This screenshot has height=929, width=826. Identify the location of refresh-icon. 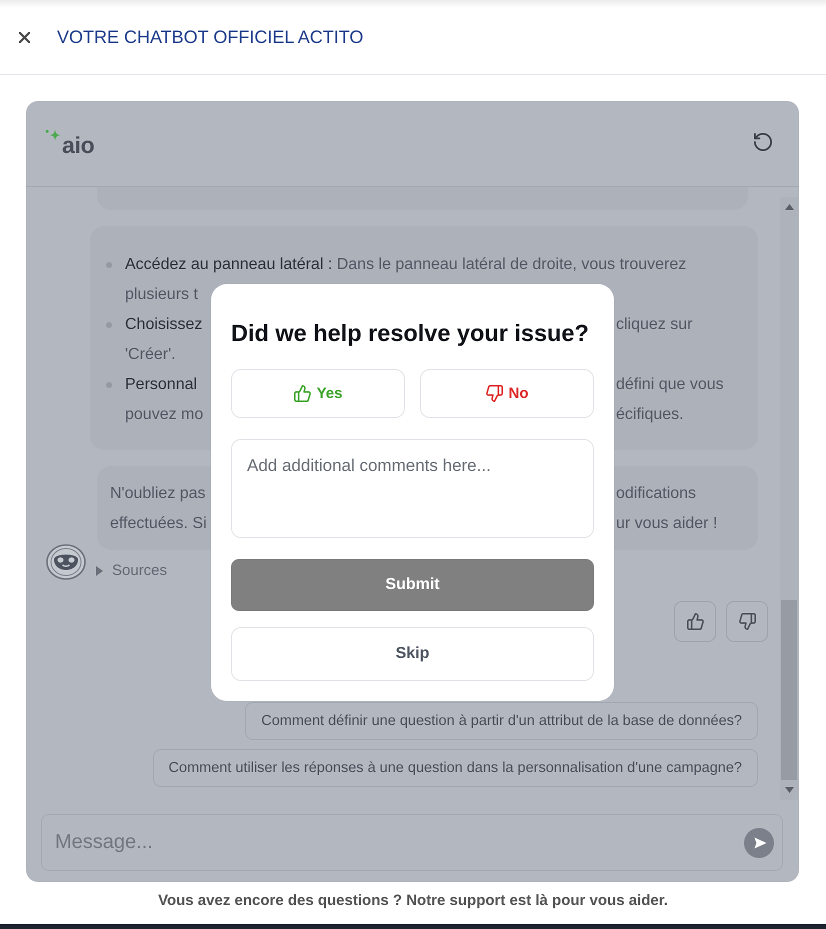
(763, 141).